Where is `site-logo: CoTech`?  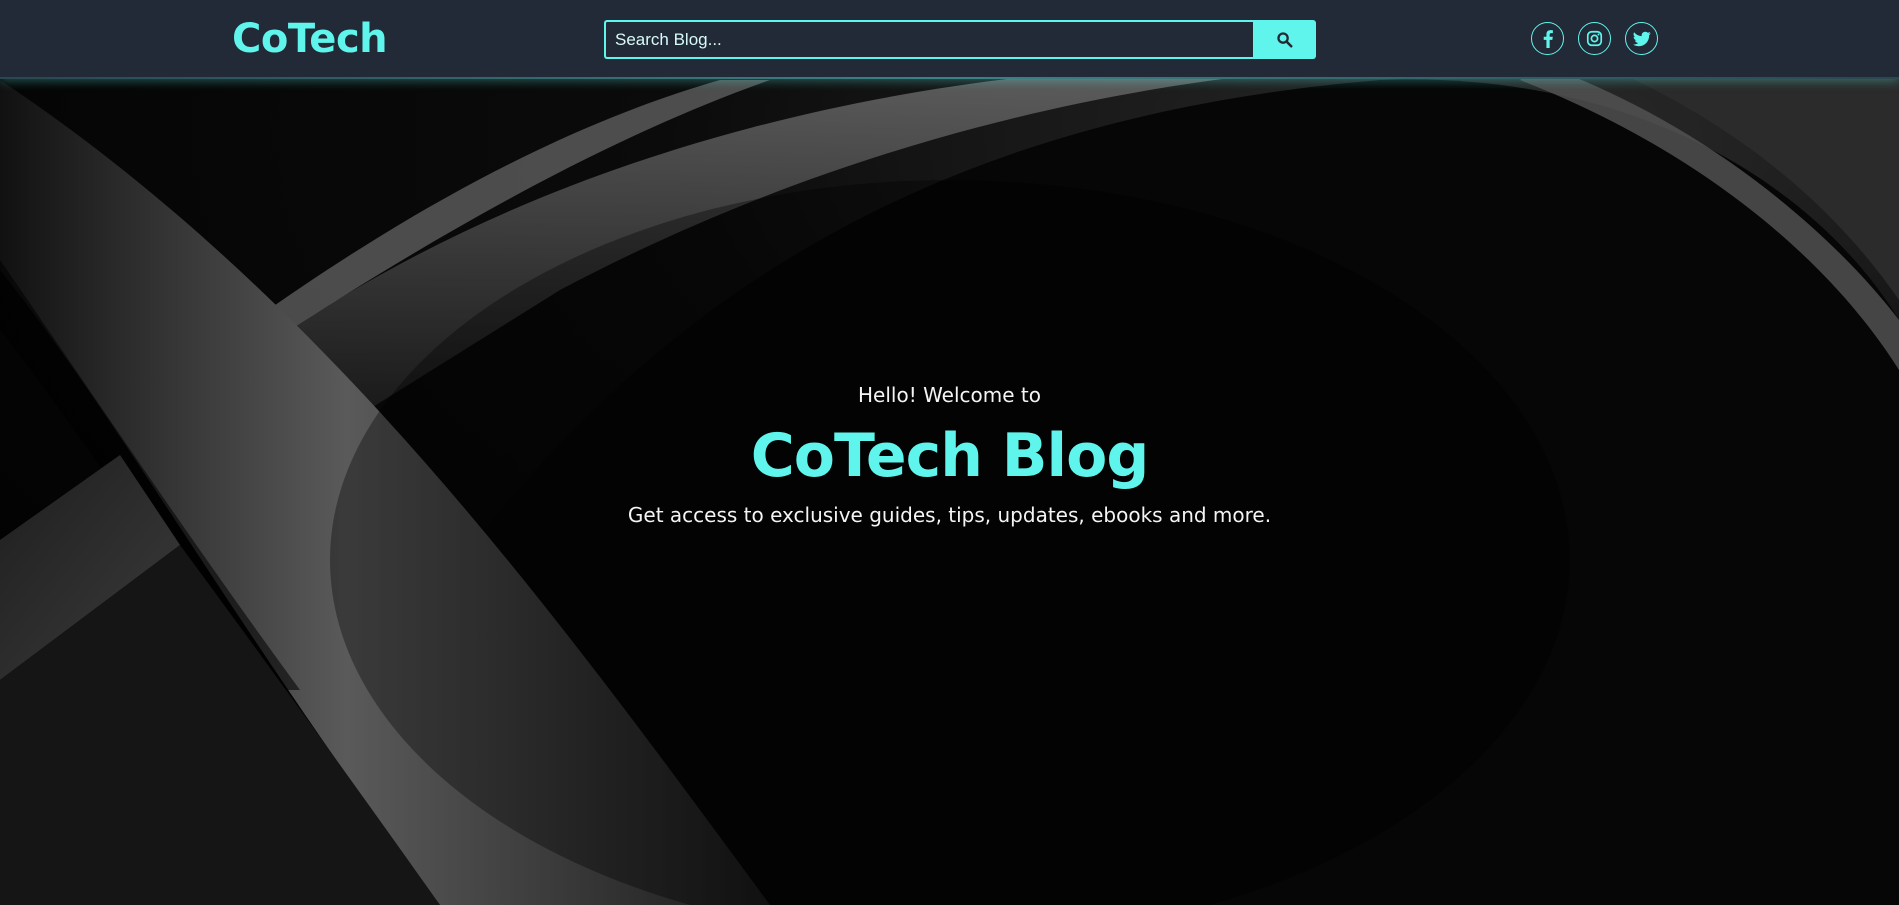 site-logo: CoTech is located at coordinates (310, 39).